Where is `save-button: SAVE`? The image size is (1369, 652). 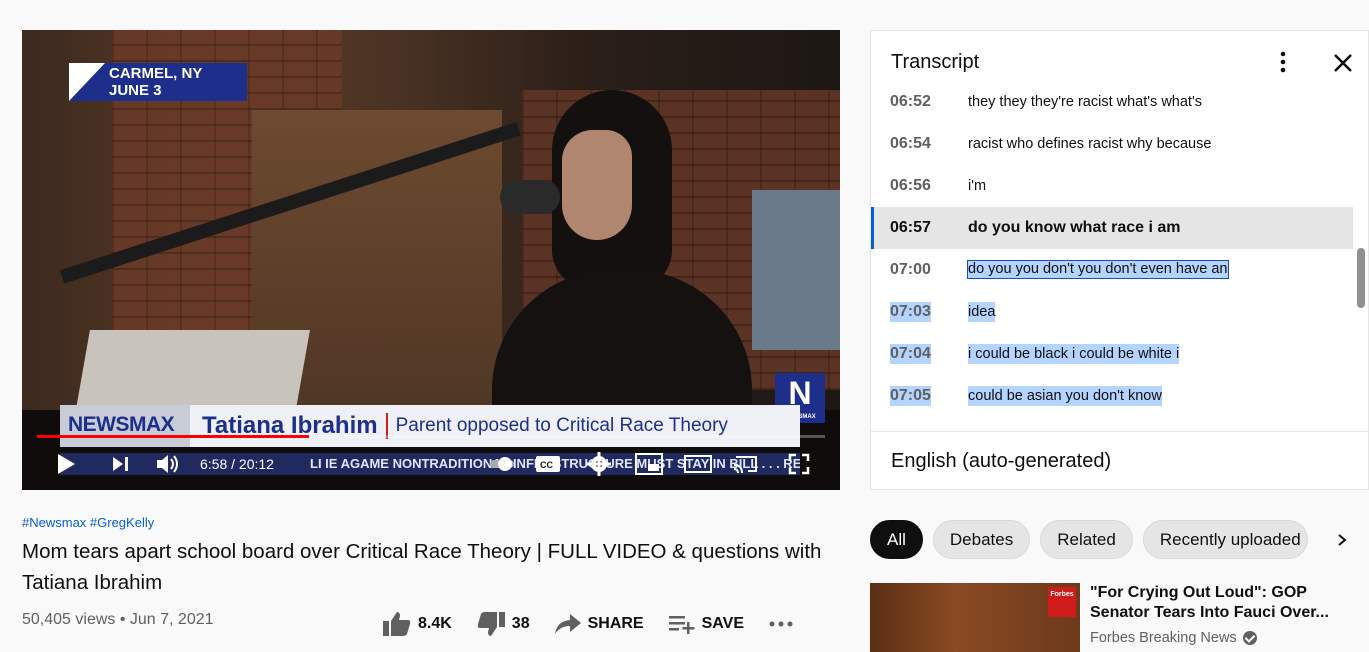 save-button: SAVE is located at coordinates (706, 624).